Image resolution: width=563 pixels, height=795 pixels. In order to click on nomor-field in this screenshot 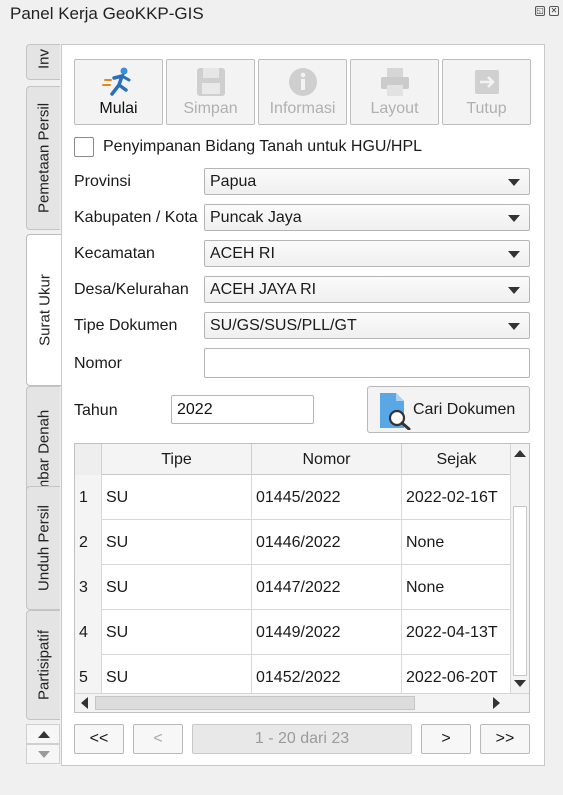, I will do `click(367, 363)`.